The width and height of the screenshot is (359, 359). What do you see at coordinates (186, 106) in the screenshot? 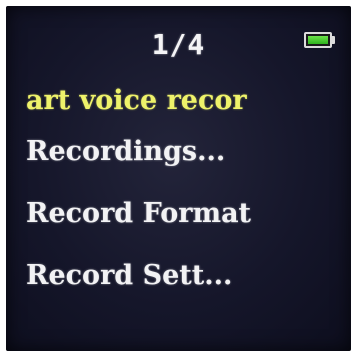
I see `menu-item-start-voice-record: art voice recor` at bounding box center [186, 106].